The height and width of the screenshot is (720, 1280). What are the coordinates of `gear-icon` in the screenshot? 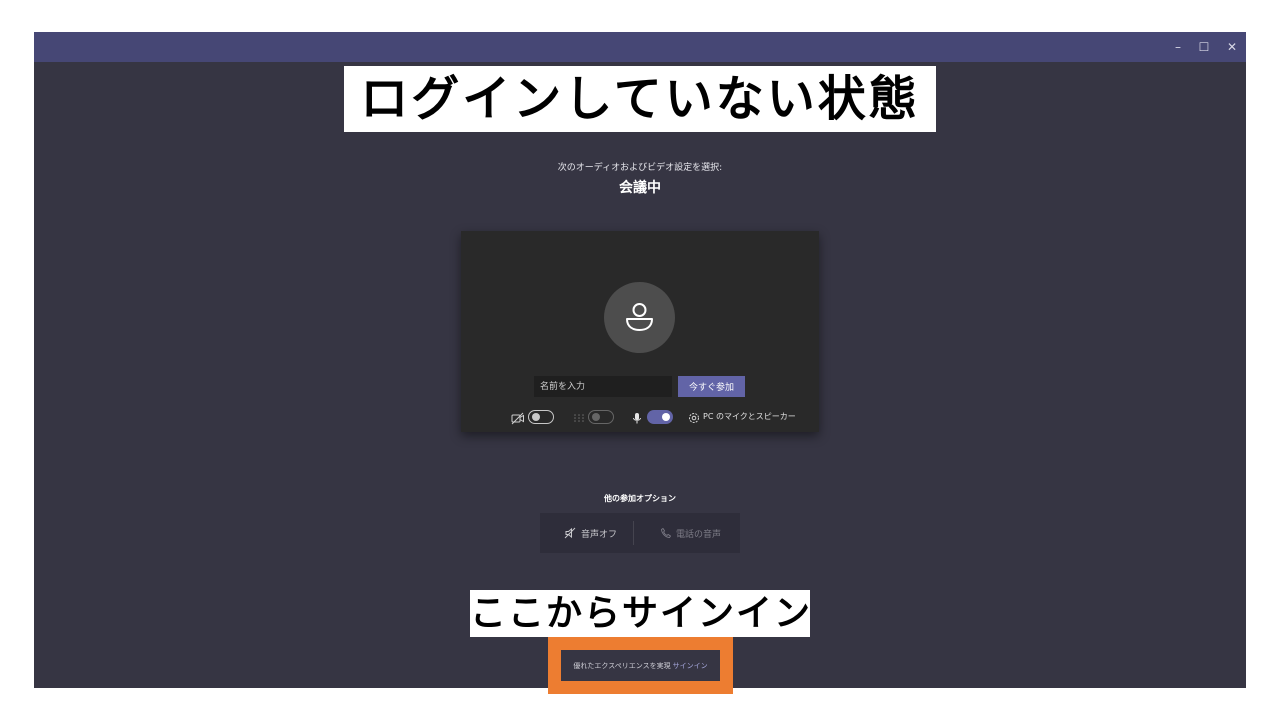 It's located at (694, 418).